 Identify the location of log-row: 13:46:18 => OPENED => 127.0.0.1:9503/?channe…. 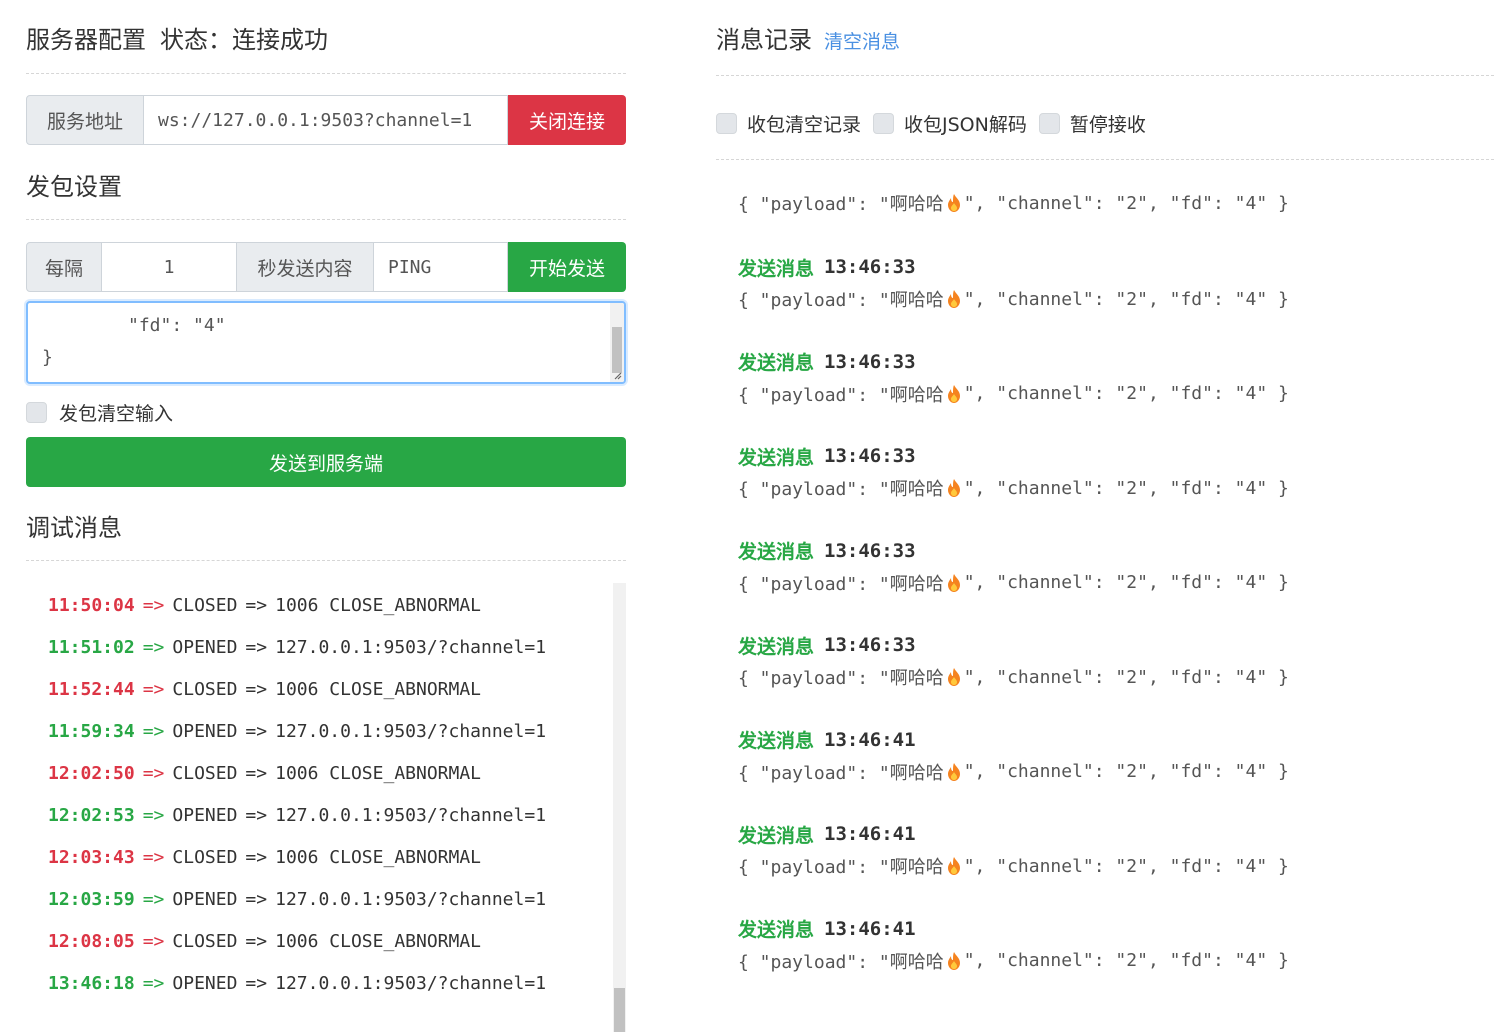
(297, 983).